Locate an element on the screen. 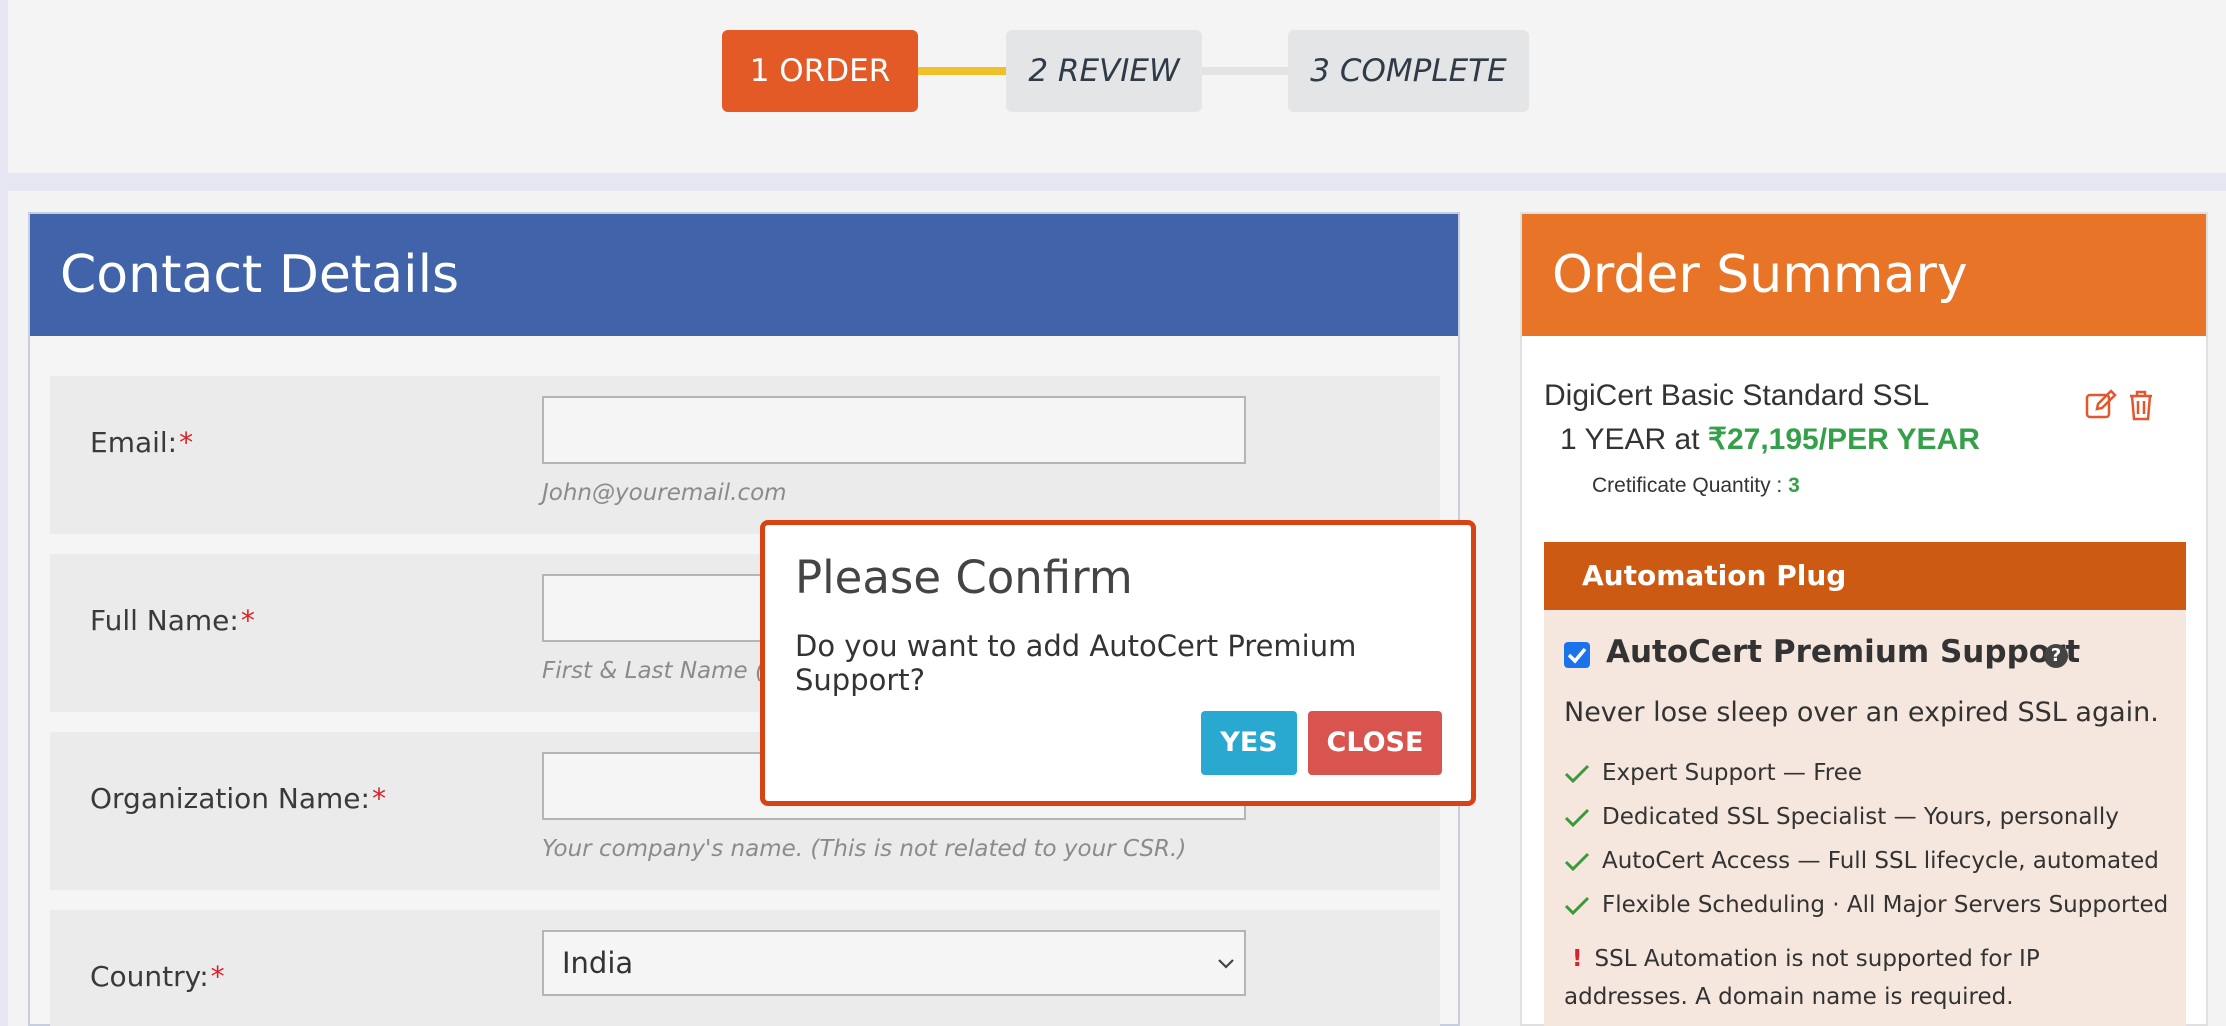 This screenshot has height=1026, width=2226. email-label: Email:* is located at coordinates (142, 442).